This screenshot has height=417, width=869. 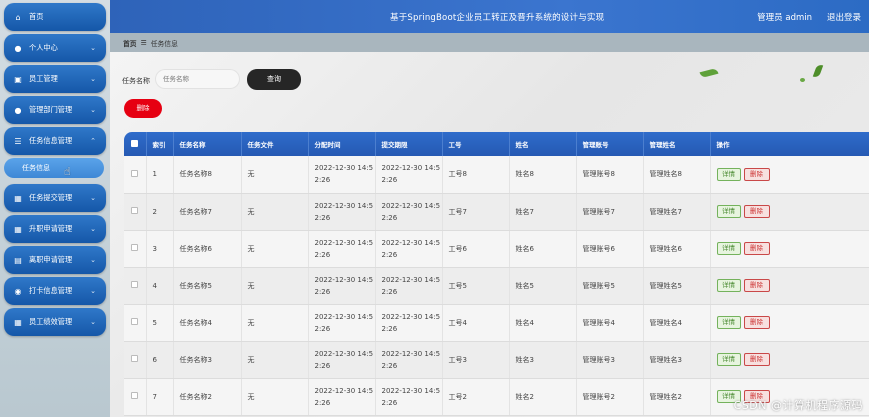 What do you see at coordinates (55, 198) in the screenshot?
I see `sidebar-item-task-submission-management: ▦ 任务提交管理 ⌄` at bounding box center [55, 198].